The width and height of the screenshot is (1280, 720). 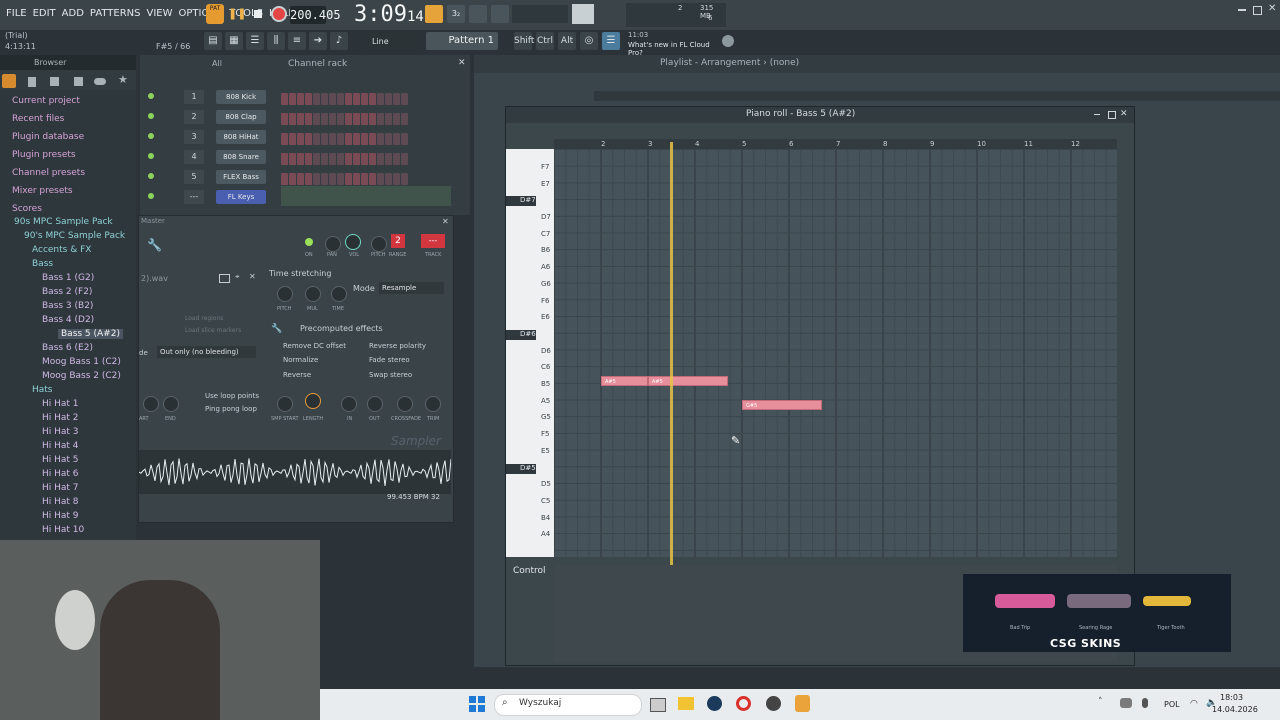 I want to click on piano-roll-window-button: ▦, so click(x=234, y=41).